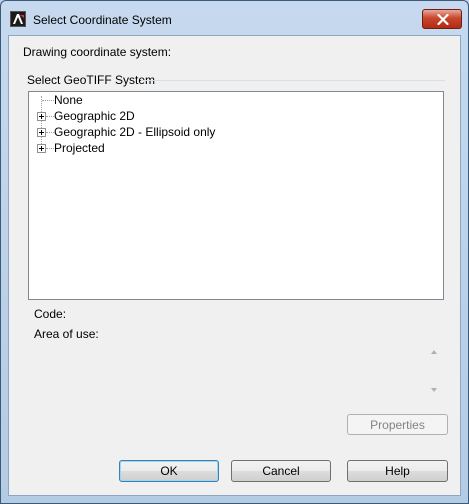 This screenshot has width=469, height=504. I want to click on ok-button: OK, so click(169, 471).